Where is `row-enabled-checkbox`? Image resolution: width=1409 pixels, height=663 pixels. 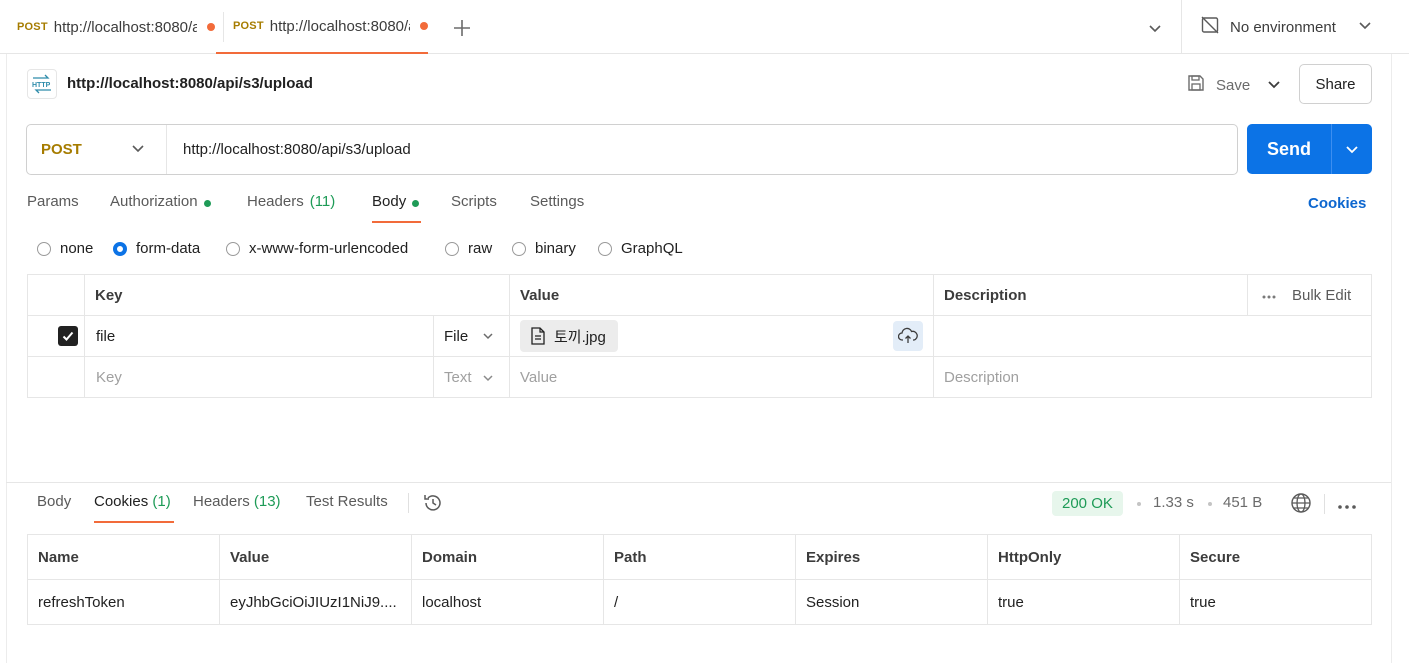 row-enabled-checkbox is located at coordinates (68, 336).